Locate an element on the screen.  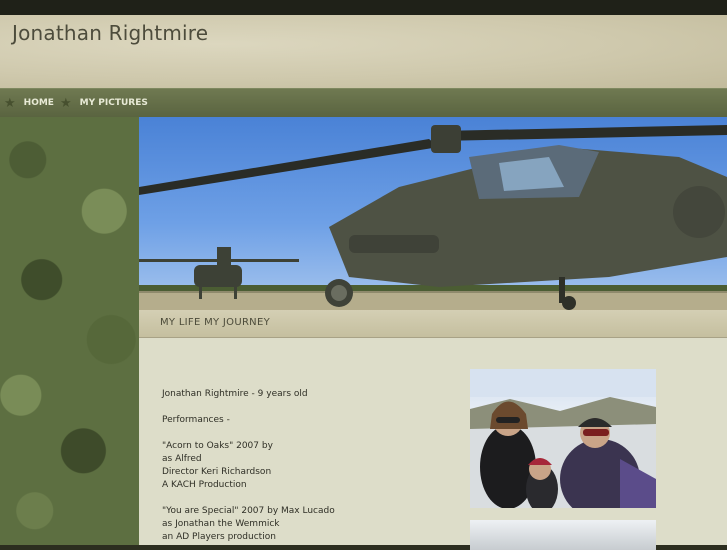
nav-item-home: ★ HOME is located at coordinates (29, 103).